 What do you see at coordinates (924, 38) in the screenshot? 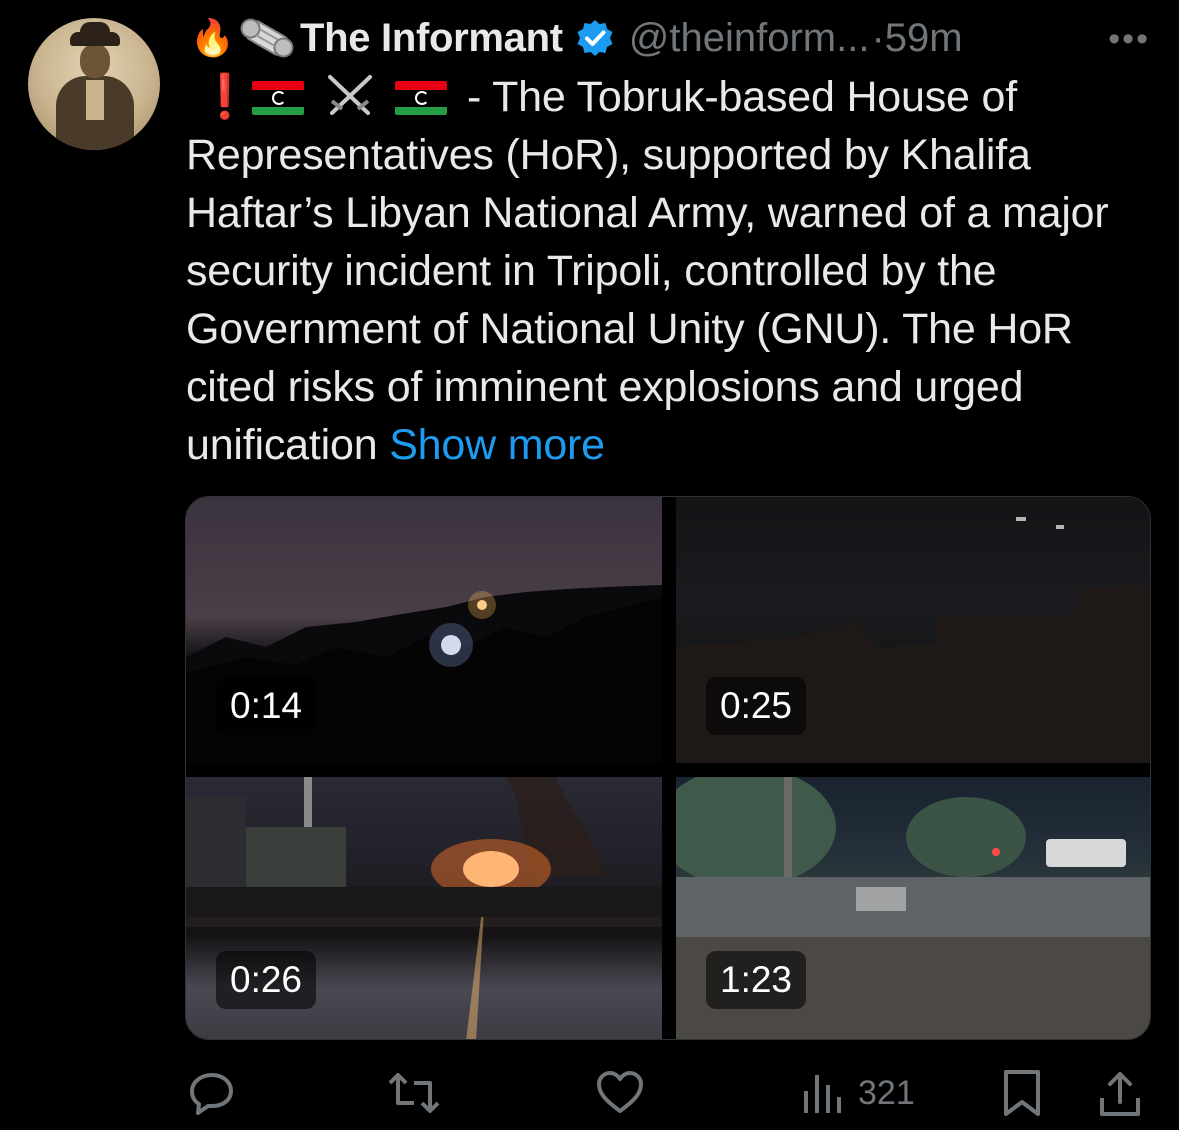
I see `tweet-time: 59m` at bounding box center [924, 38].